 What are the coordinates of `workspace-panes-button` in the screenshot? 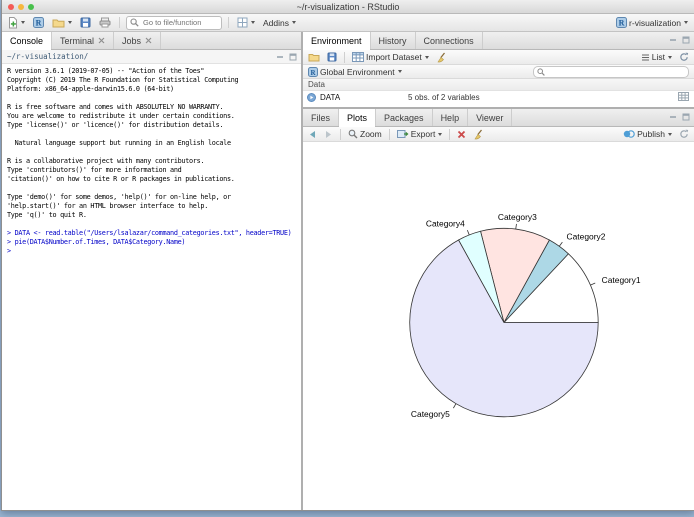 It's located at (246, 22).